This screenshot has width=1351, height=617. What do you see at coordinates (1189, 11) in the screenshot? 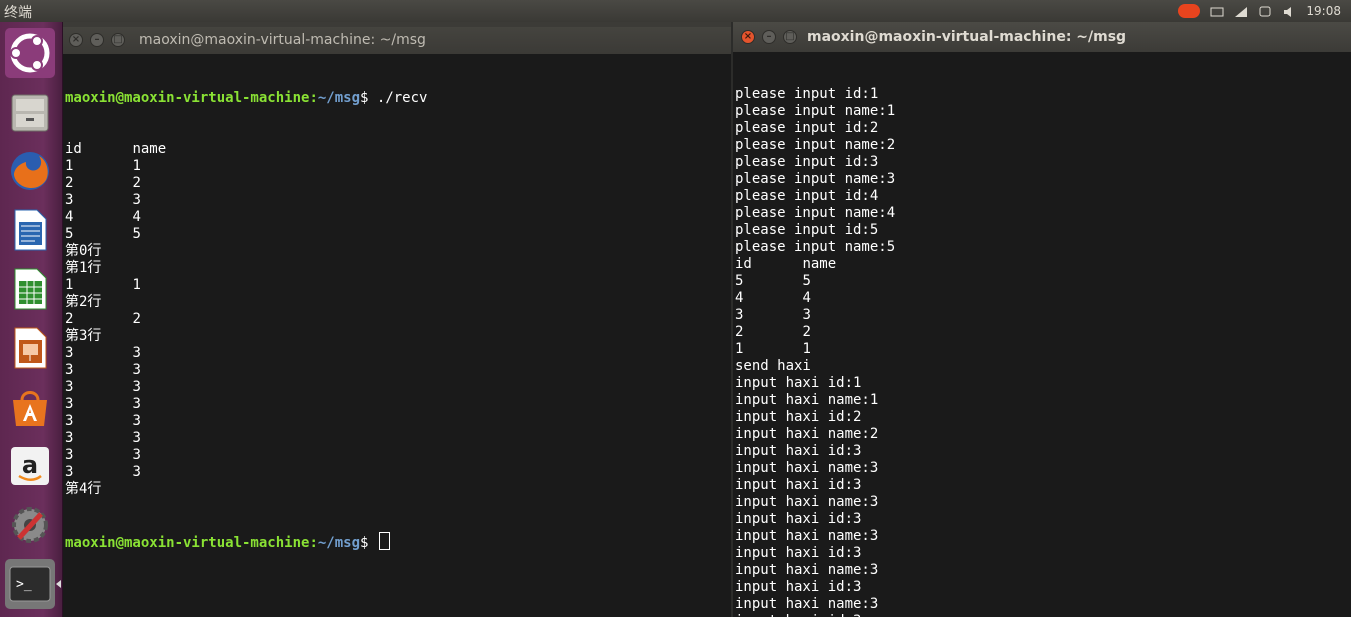
I see `input-method-icon` at bounding box center [1189, 11].